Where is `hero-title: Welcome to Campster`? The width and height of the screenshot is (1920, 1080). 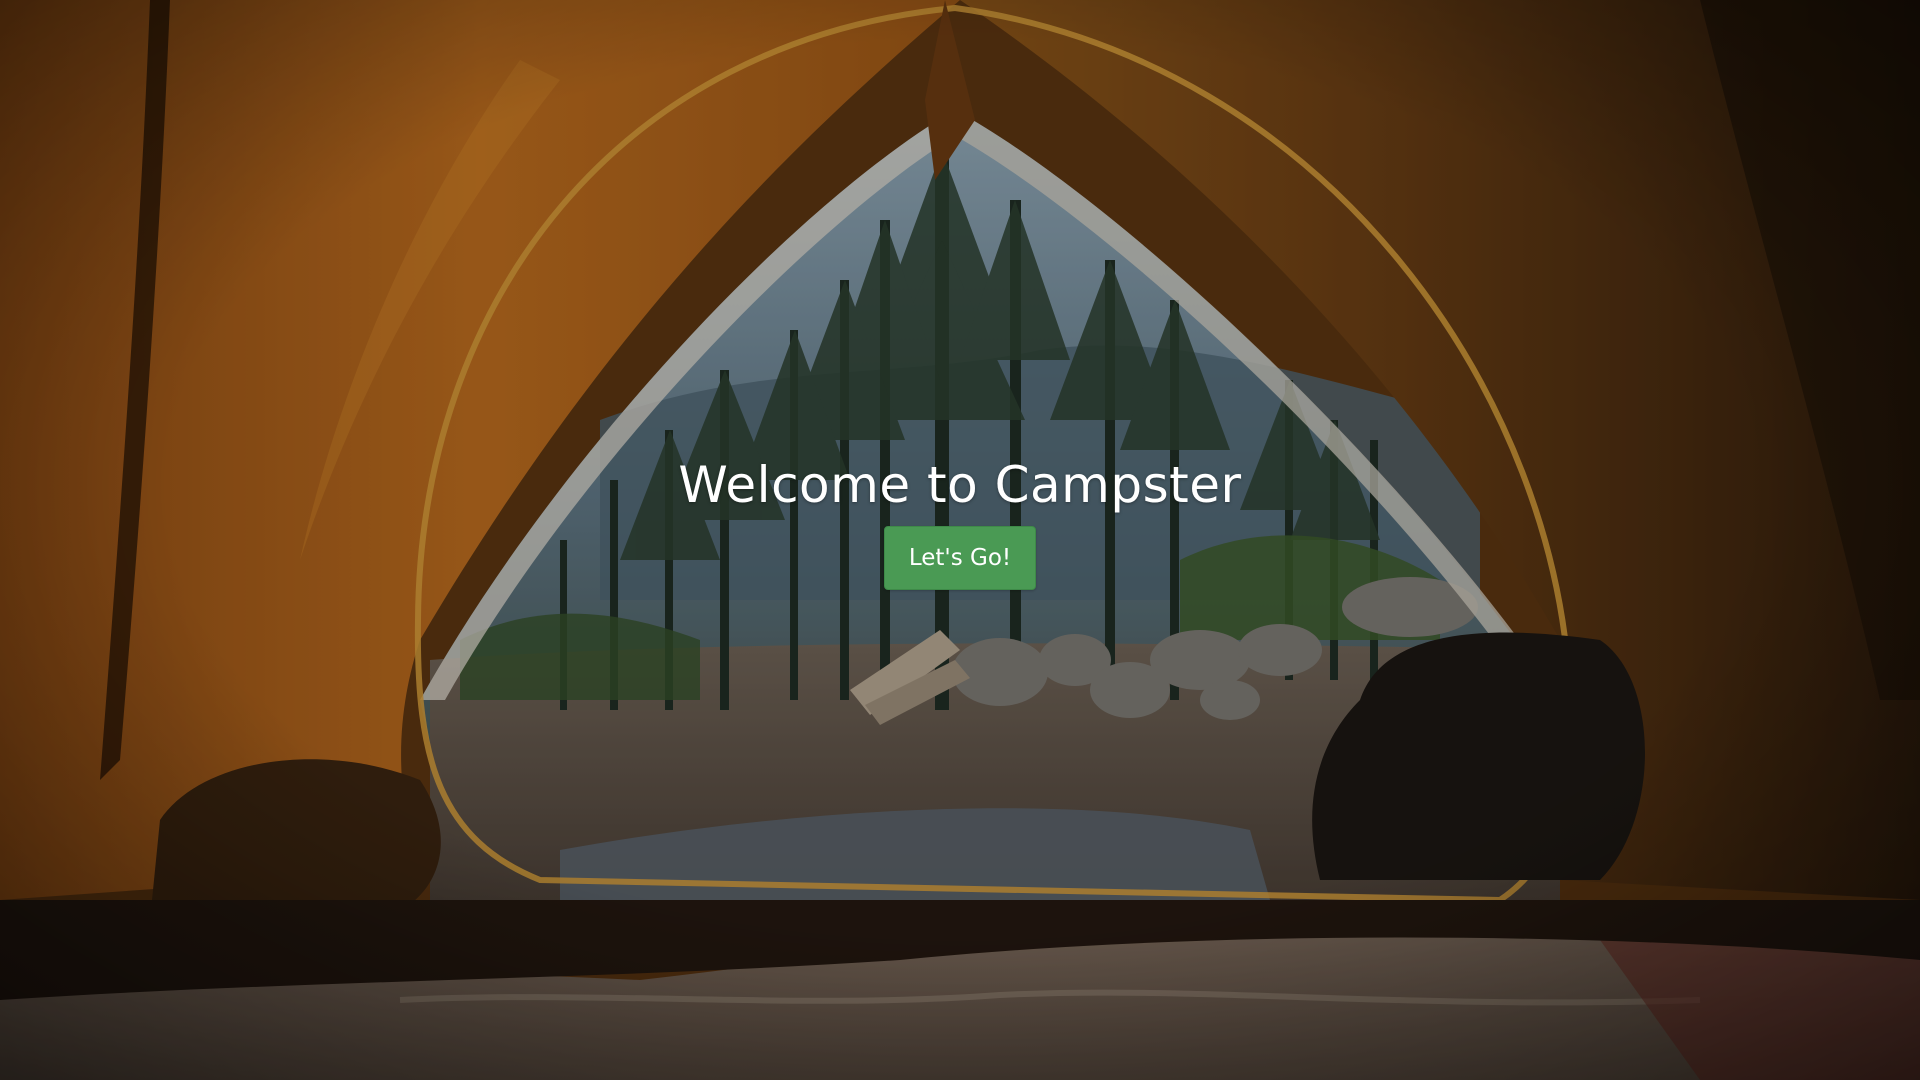
hero-title: Welcome to Campster is located at coordinates (960, 485).